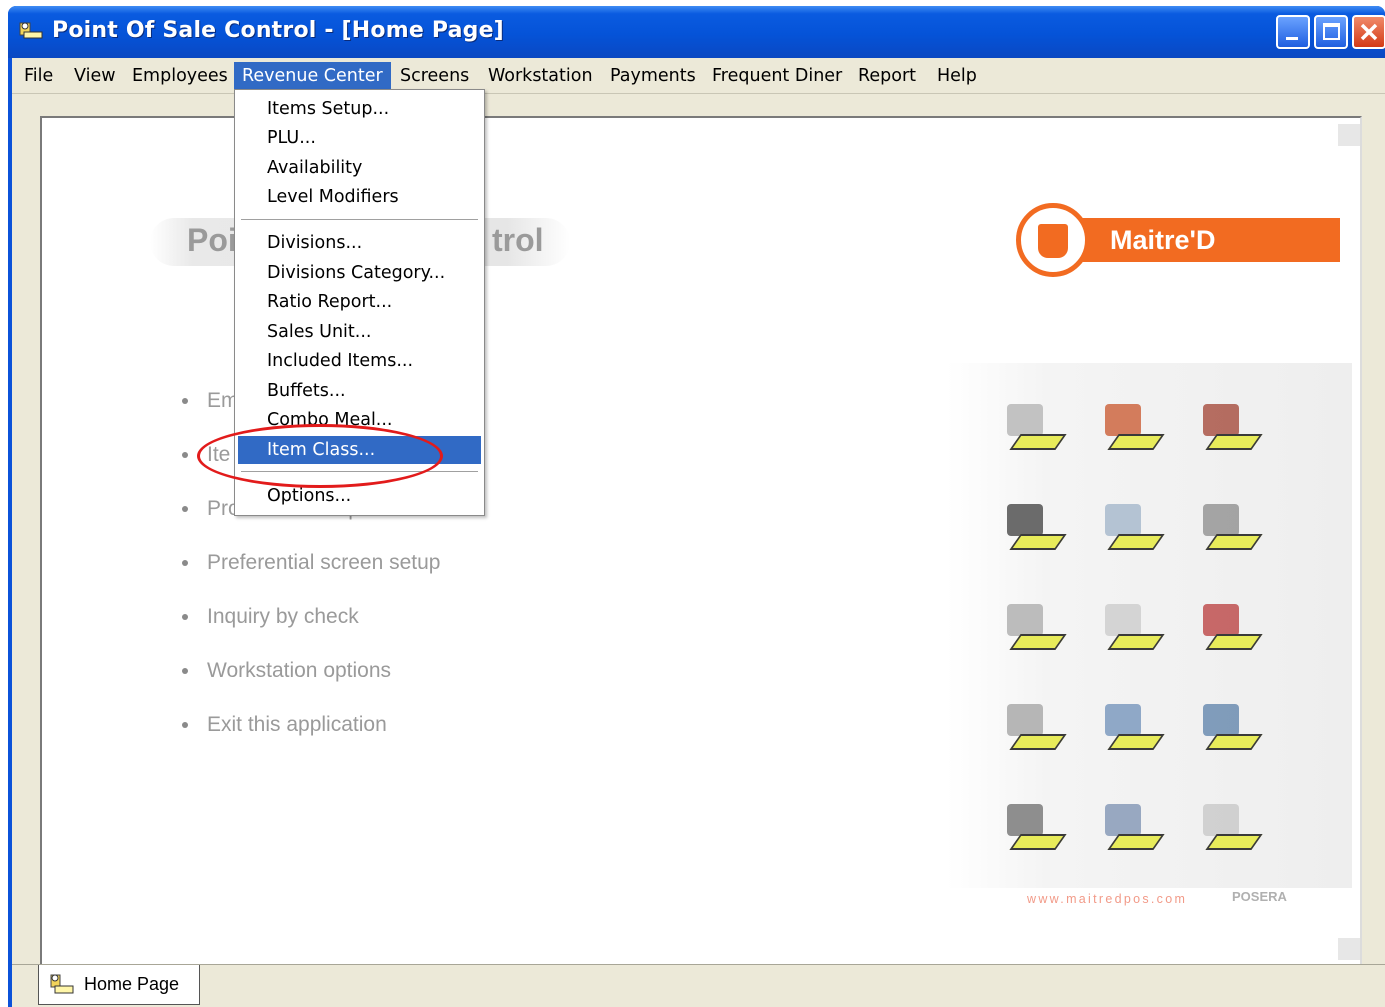 This screenshot has width=1385, height=1007. I want to click on annotation-circle, so click(320, 456).